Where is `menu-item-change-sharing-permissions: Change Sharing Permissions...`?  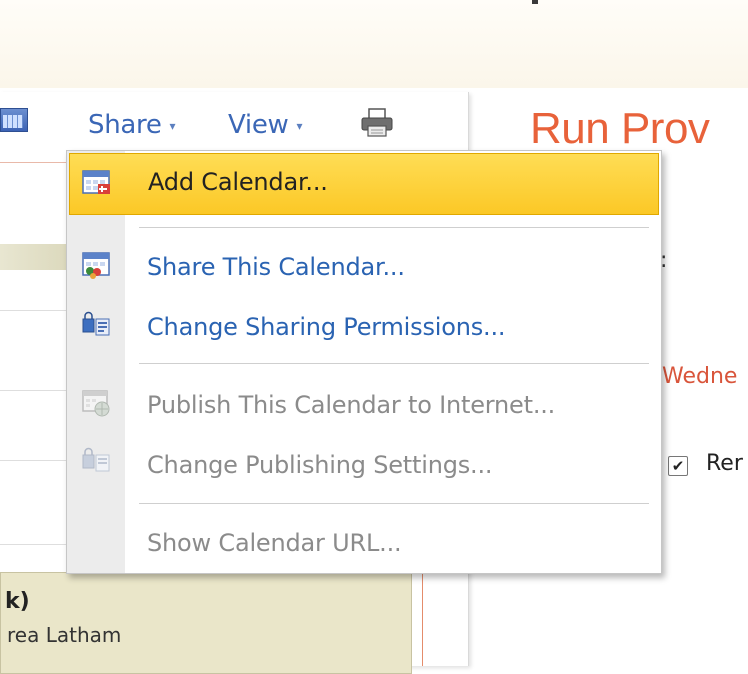 menu-item-change-sharing-permissions: Change Sharing Permissions... is located at coordinates (364, 329).